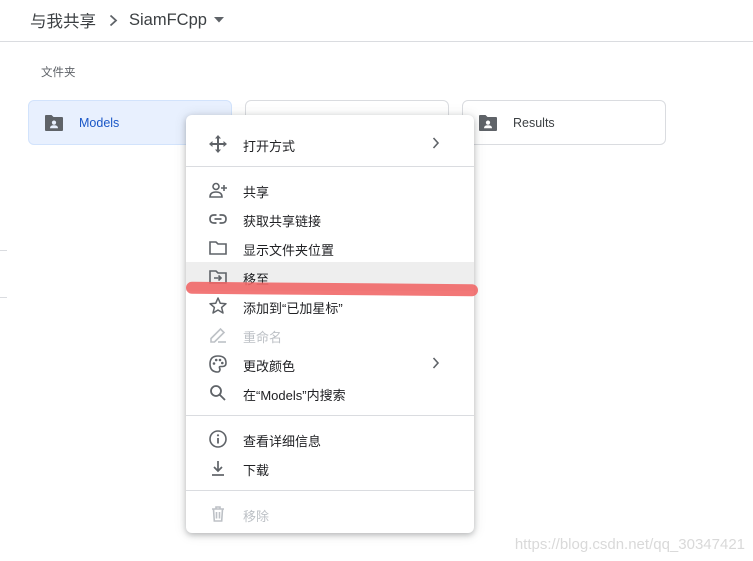 This screenshot has height=561, width=753. Describe the element at coordinates (330, 143) in the screenshot. I see `menu-item-open-with: 打开方式` at that location.